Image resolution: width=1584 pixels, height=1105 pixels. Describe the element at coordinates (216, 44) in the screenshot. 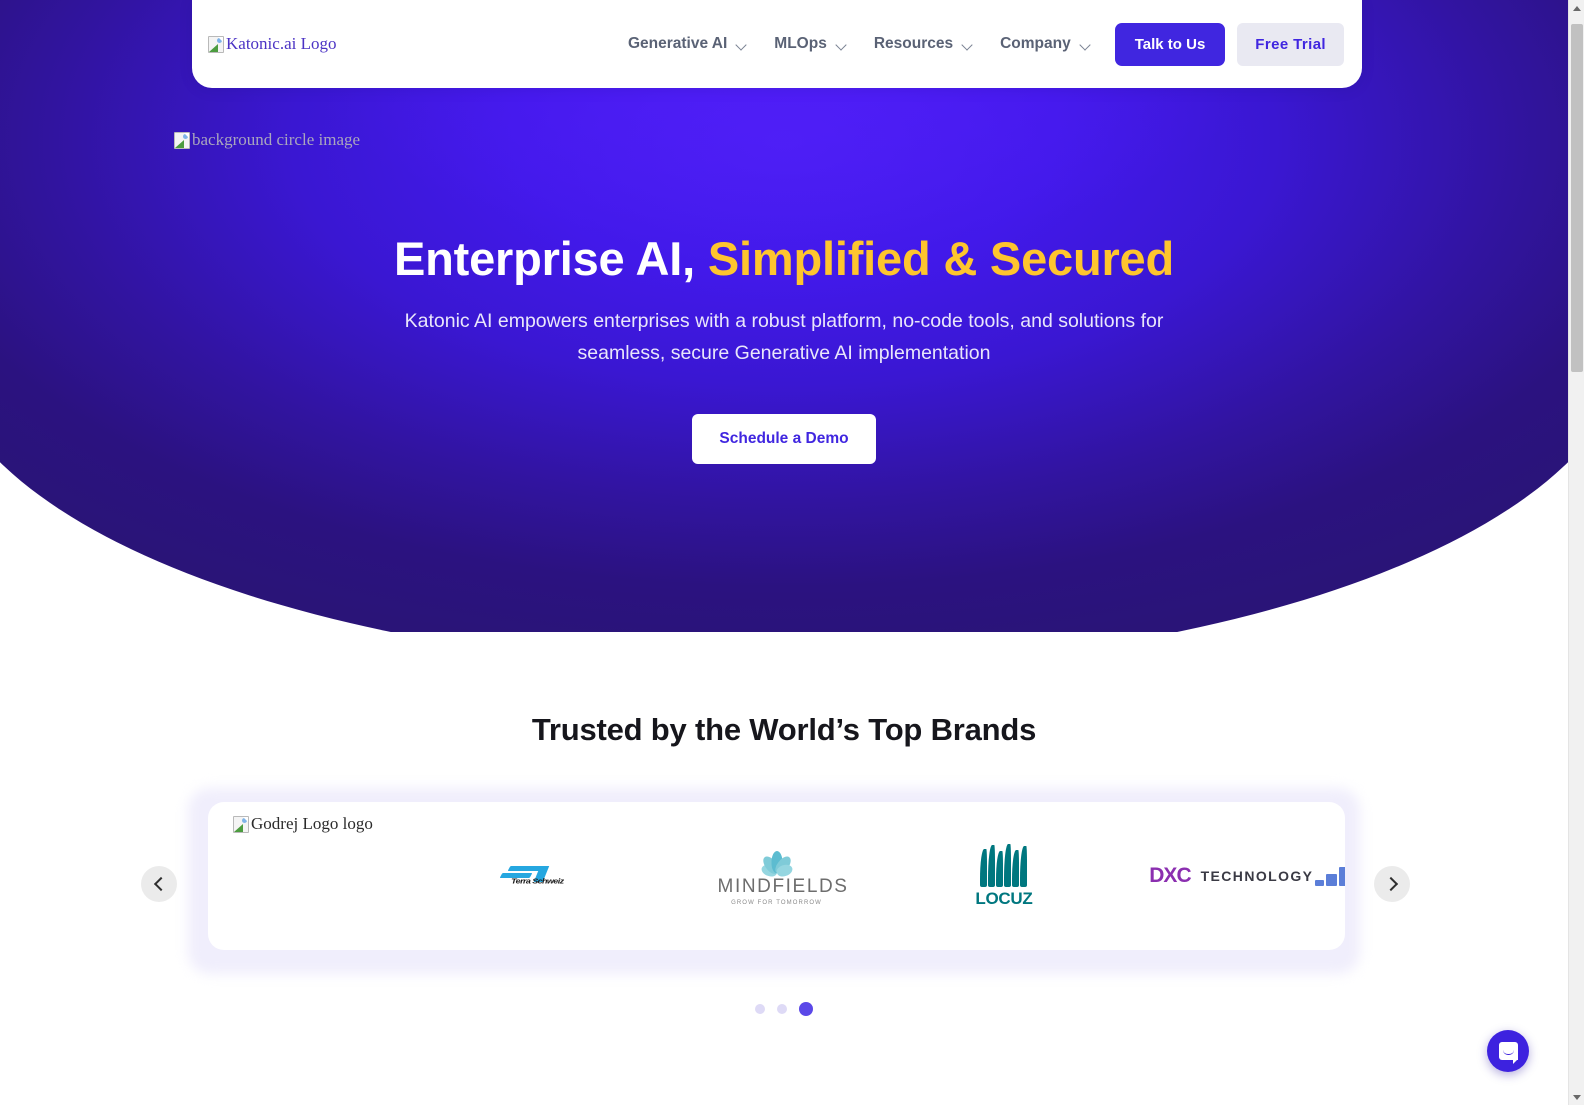

I see `broken-image-icon` at that location.